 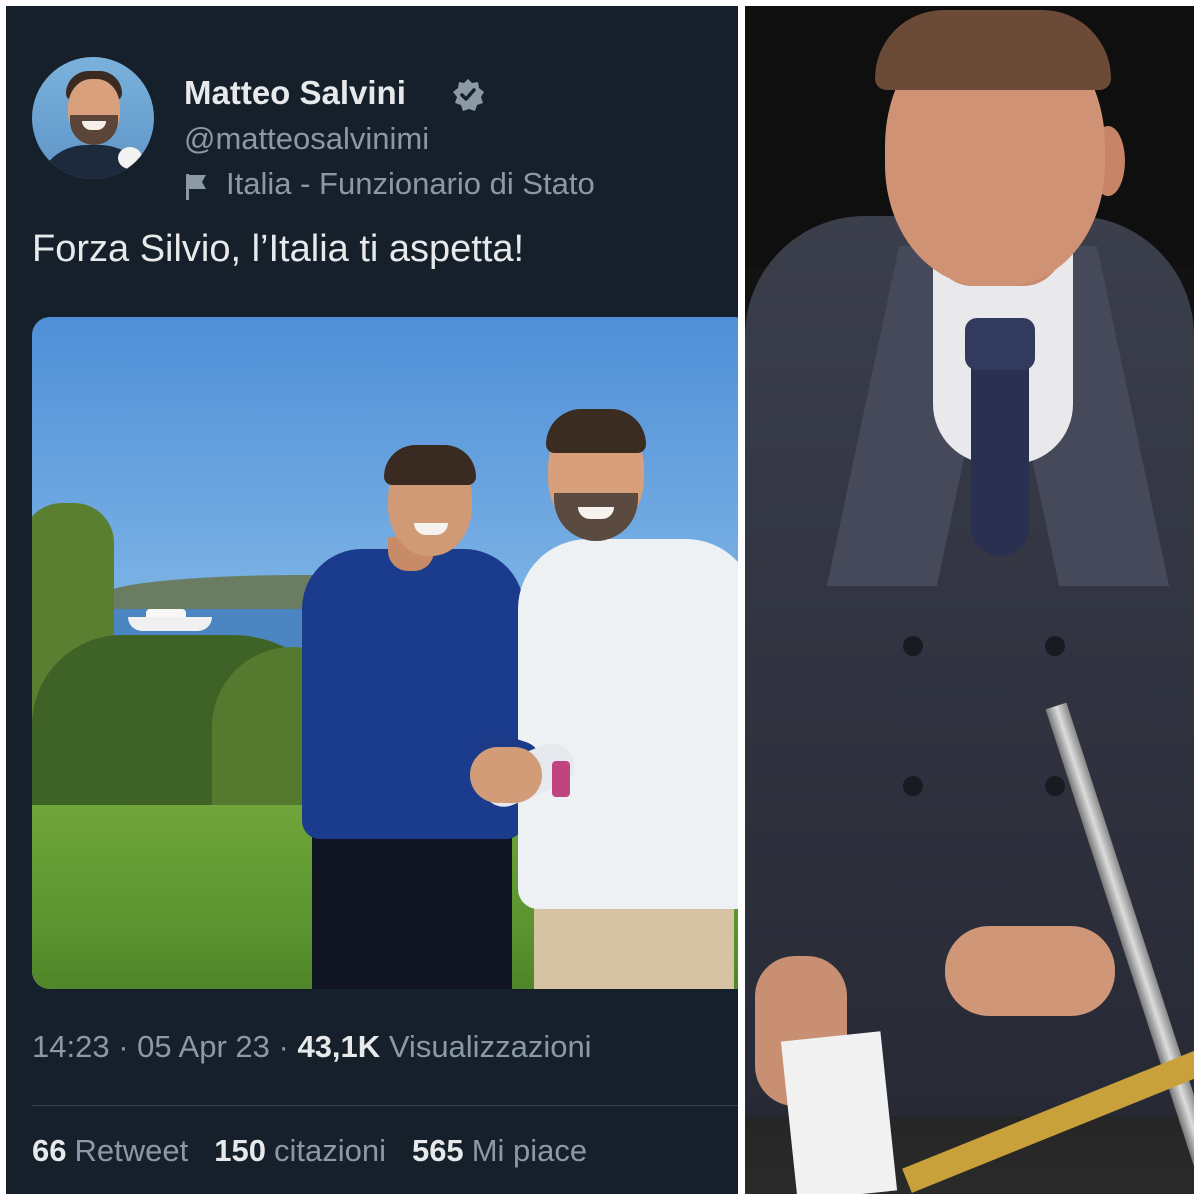 I want to click on views-count: 43,1K, so click(x=339, y=1046).